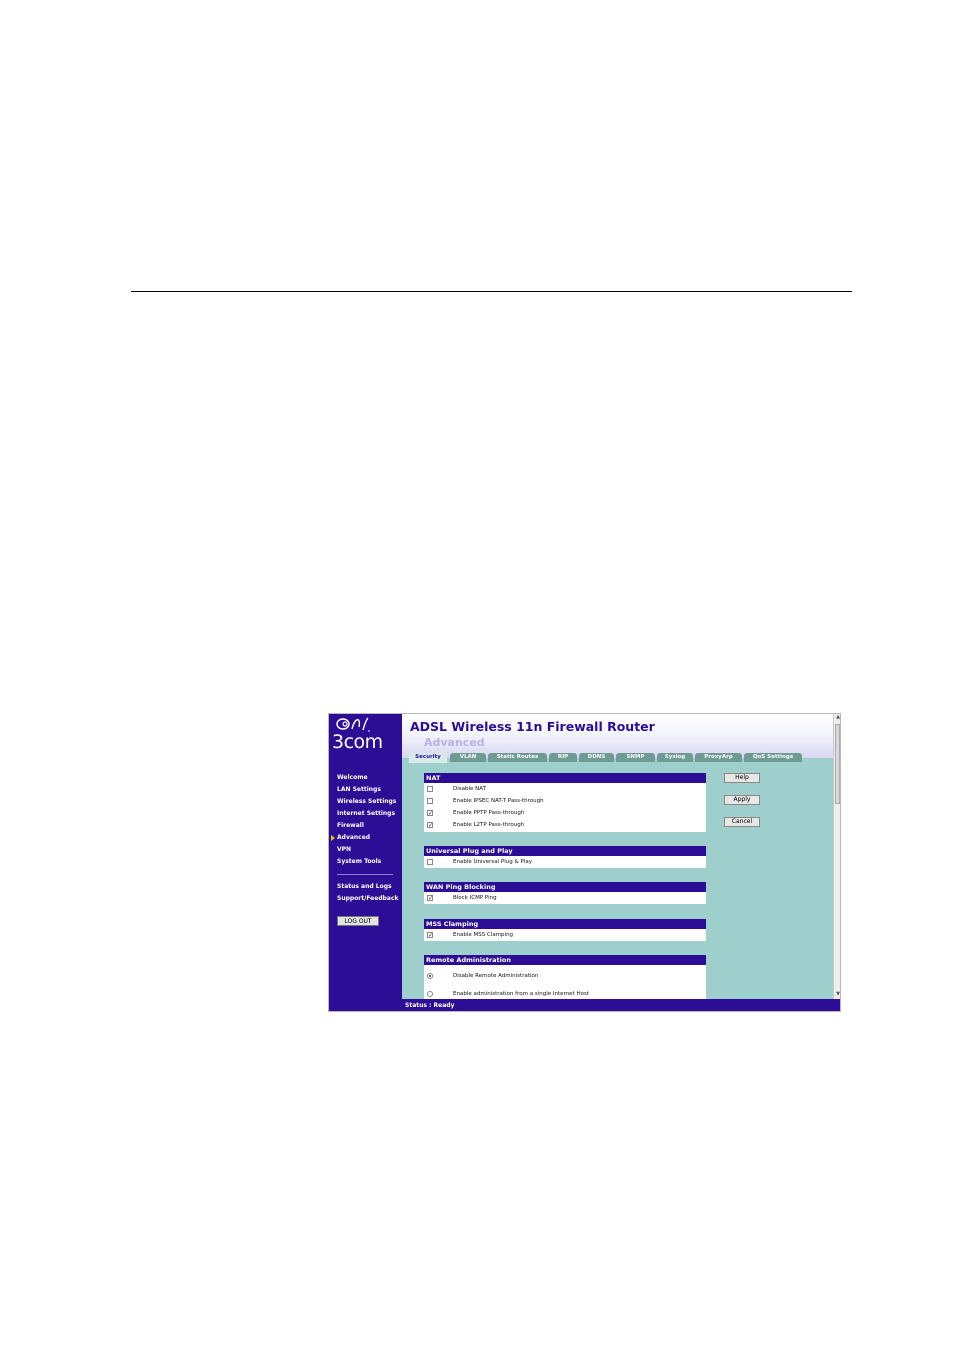 Image resolution: width=954 pixels, height=1350 pixels. Describe the element at coordinates (357, 742) in the screenshot. I see `3com-logo-text: 3com` at that location.